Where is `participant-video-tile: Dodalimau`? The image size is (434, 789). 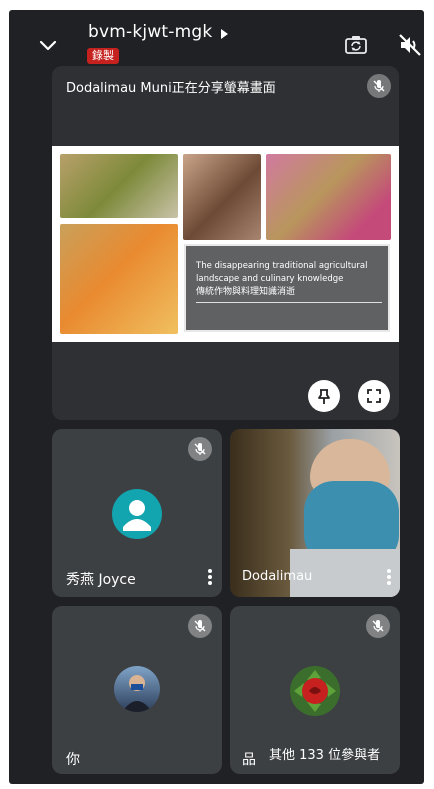
participant-video-tile: Dodalimau is located at coordinates (315, 513).